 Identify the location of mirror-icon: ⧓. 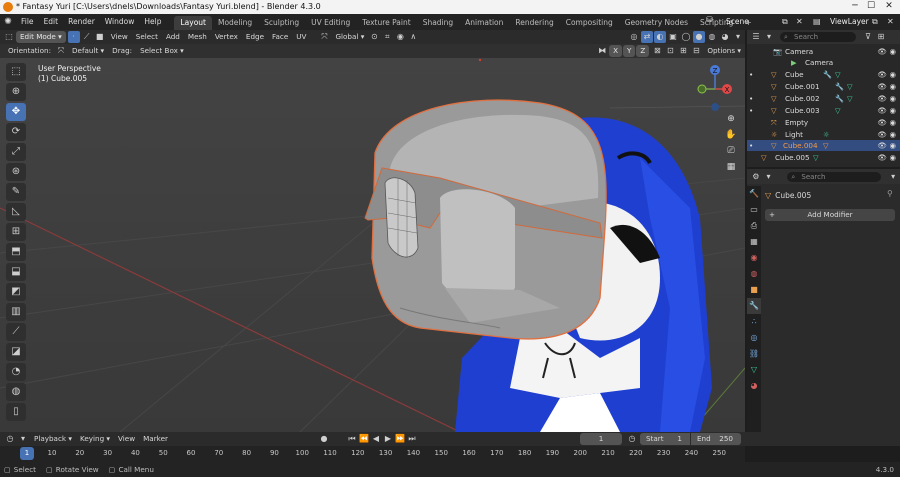
(602, 51).